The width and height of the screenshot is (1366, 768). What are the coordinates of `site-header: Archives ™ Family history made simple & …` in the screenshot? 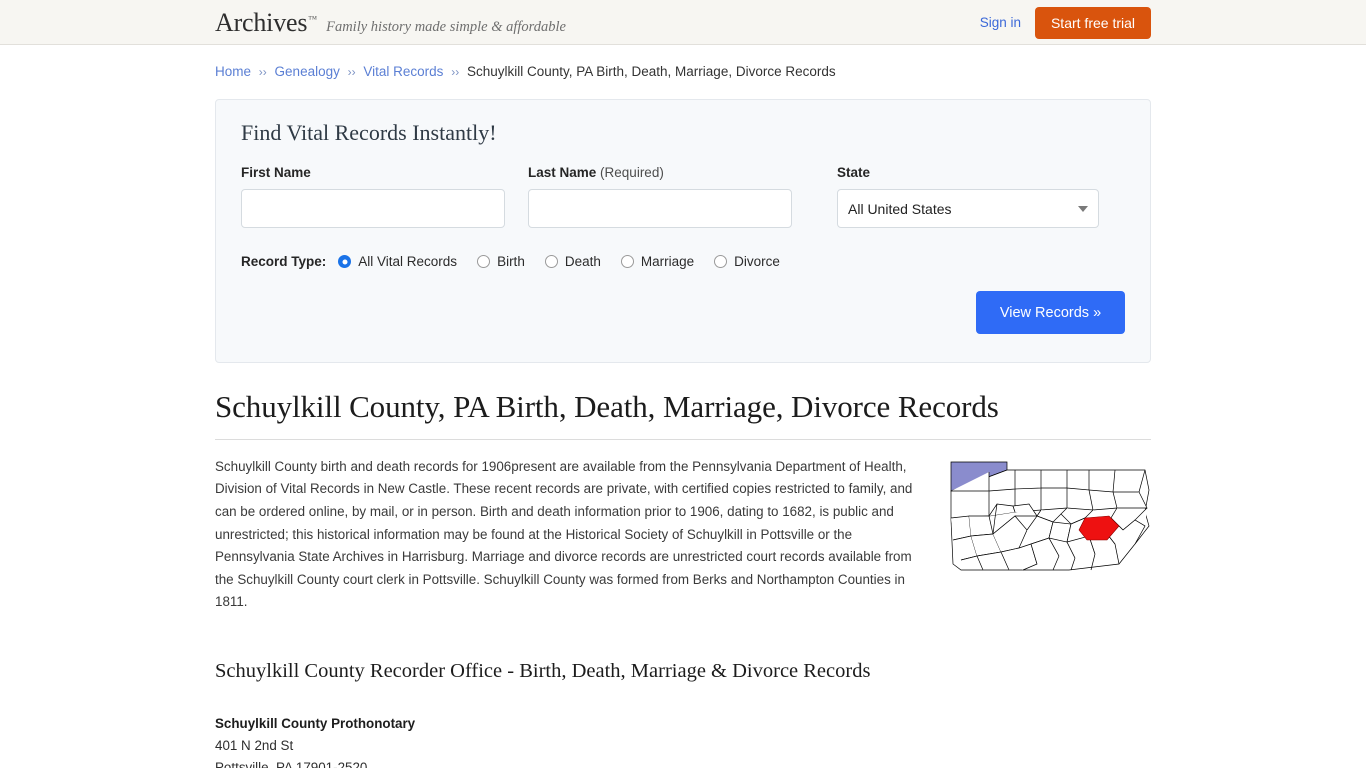 It's located at (683, 22).